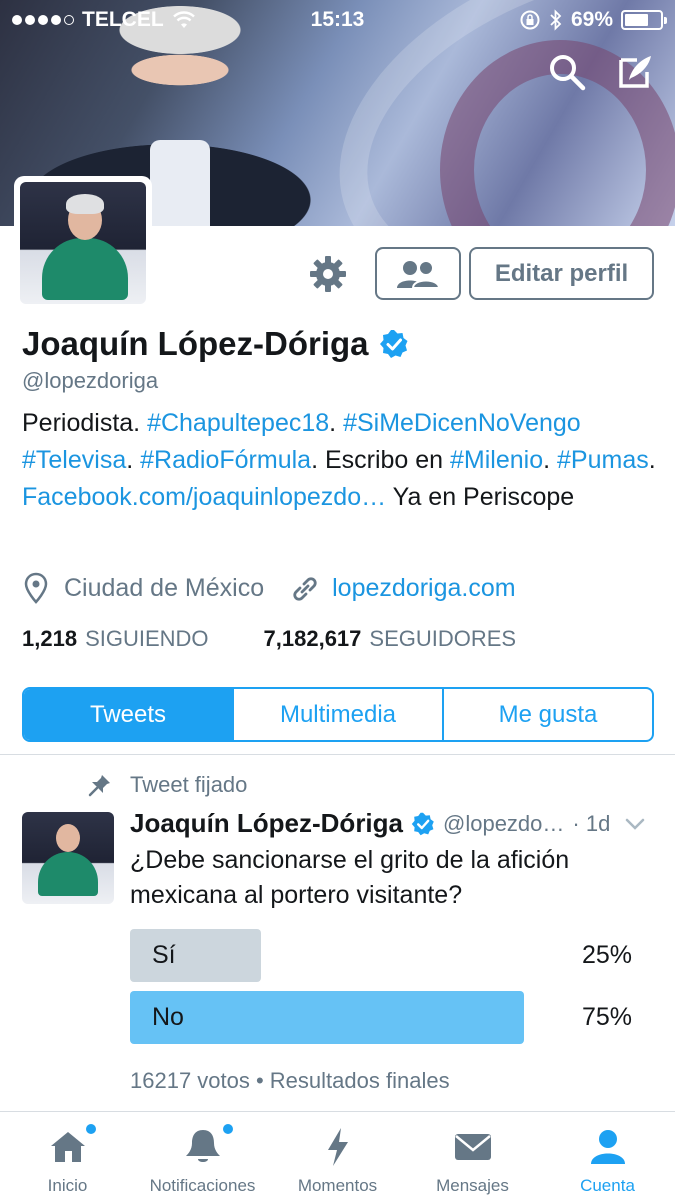 The image size is (675, 1200). What do you see at coordinates (305, 589) in the screenshot?
I see `link-icon` at bounding box center [305, 589].